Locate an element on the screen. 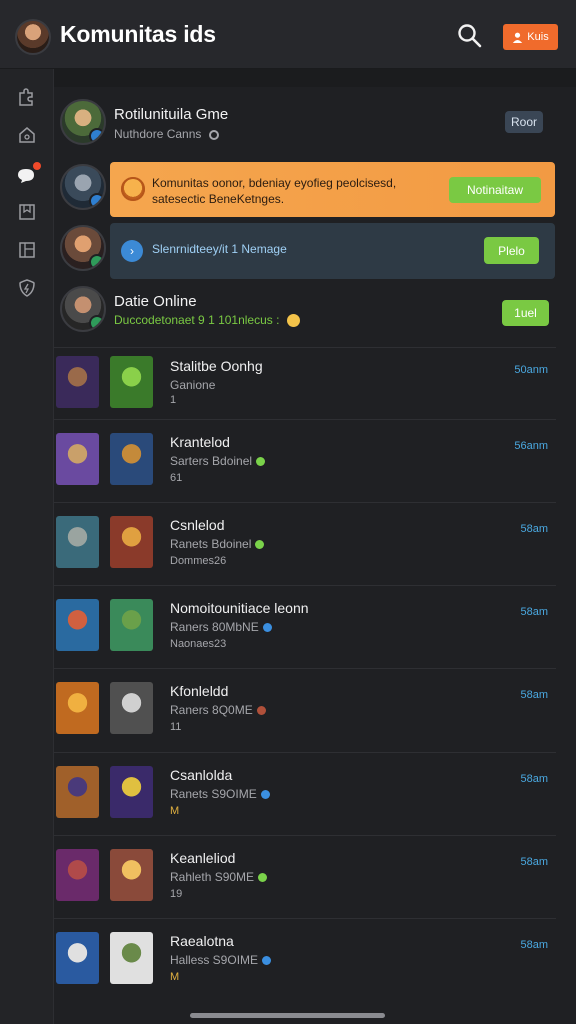 The height and width of the screenshot is (1024, 576). feed-header-strip is located at coordinates (315, 78).